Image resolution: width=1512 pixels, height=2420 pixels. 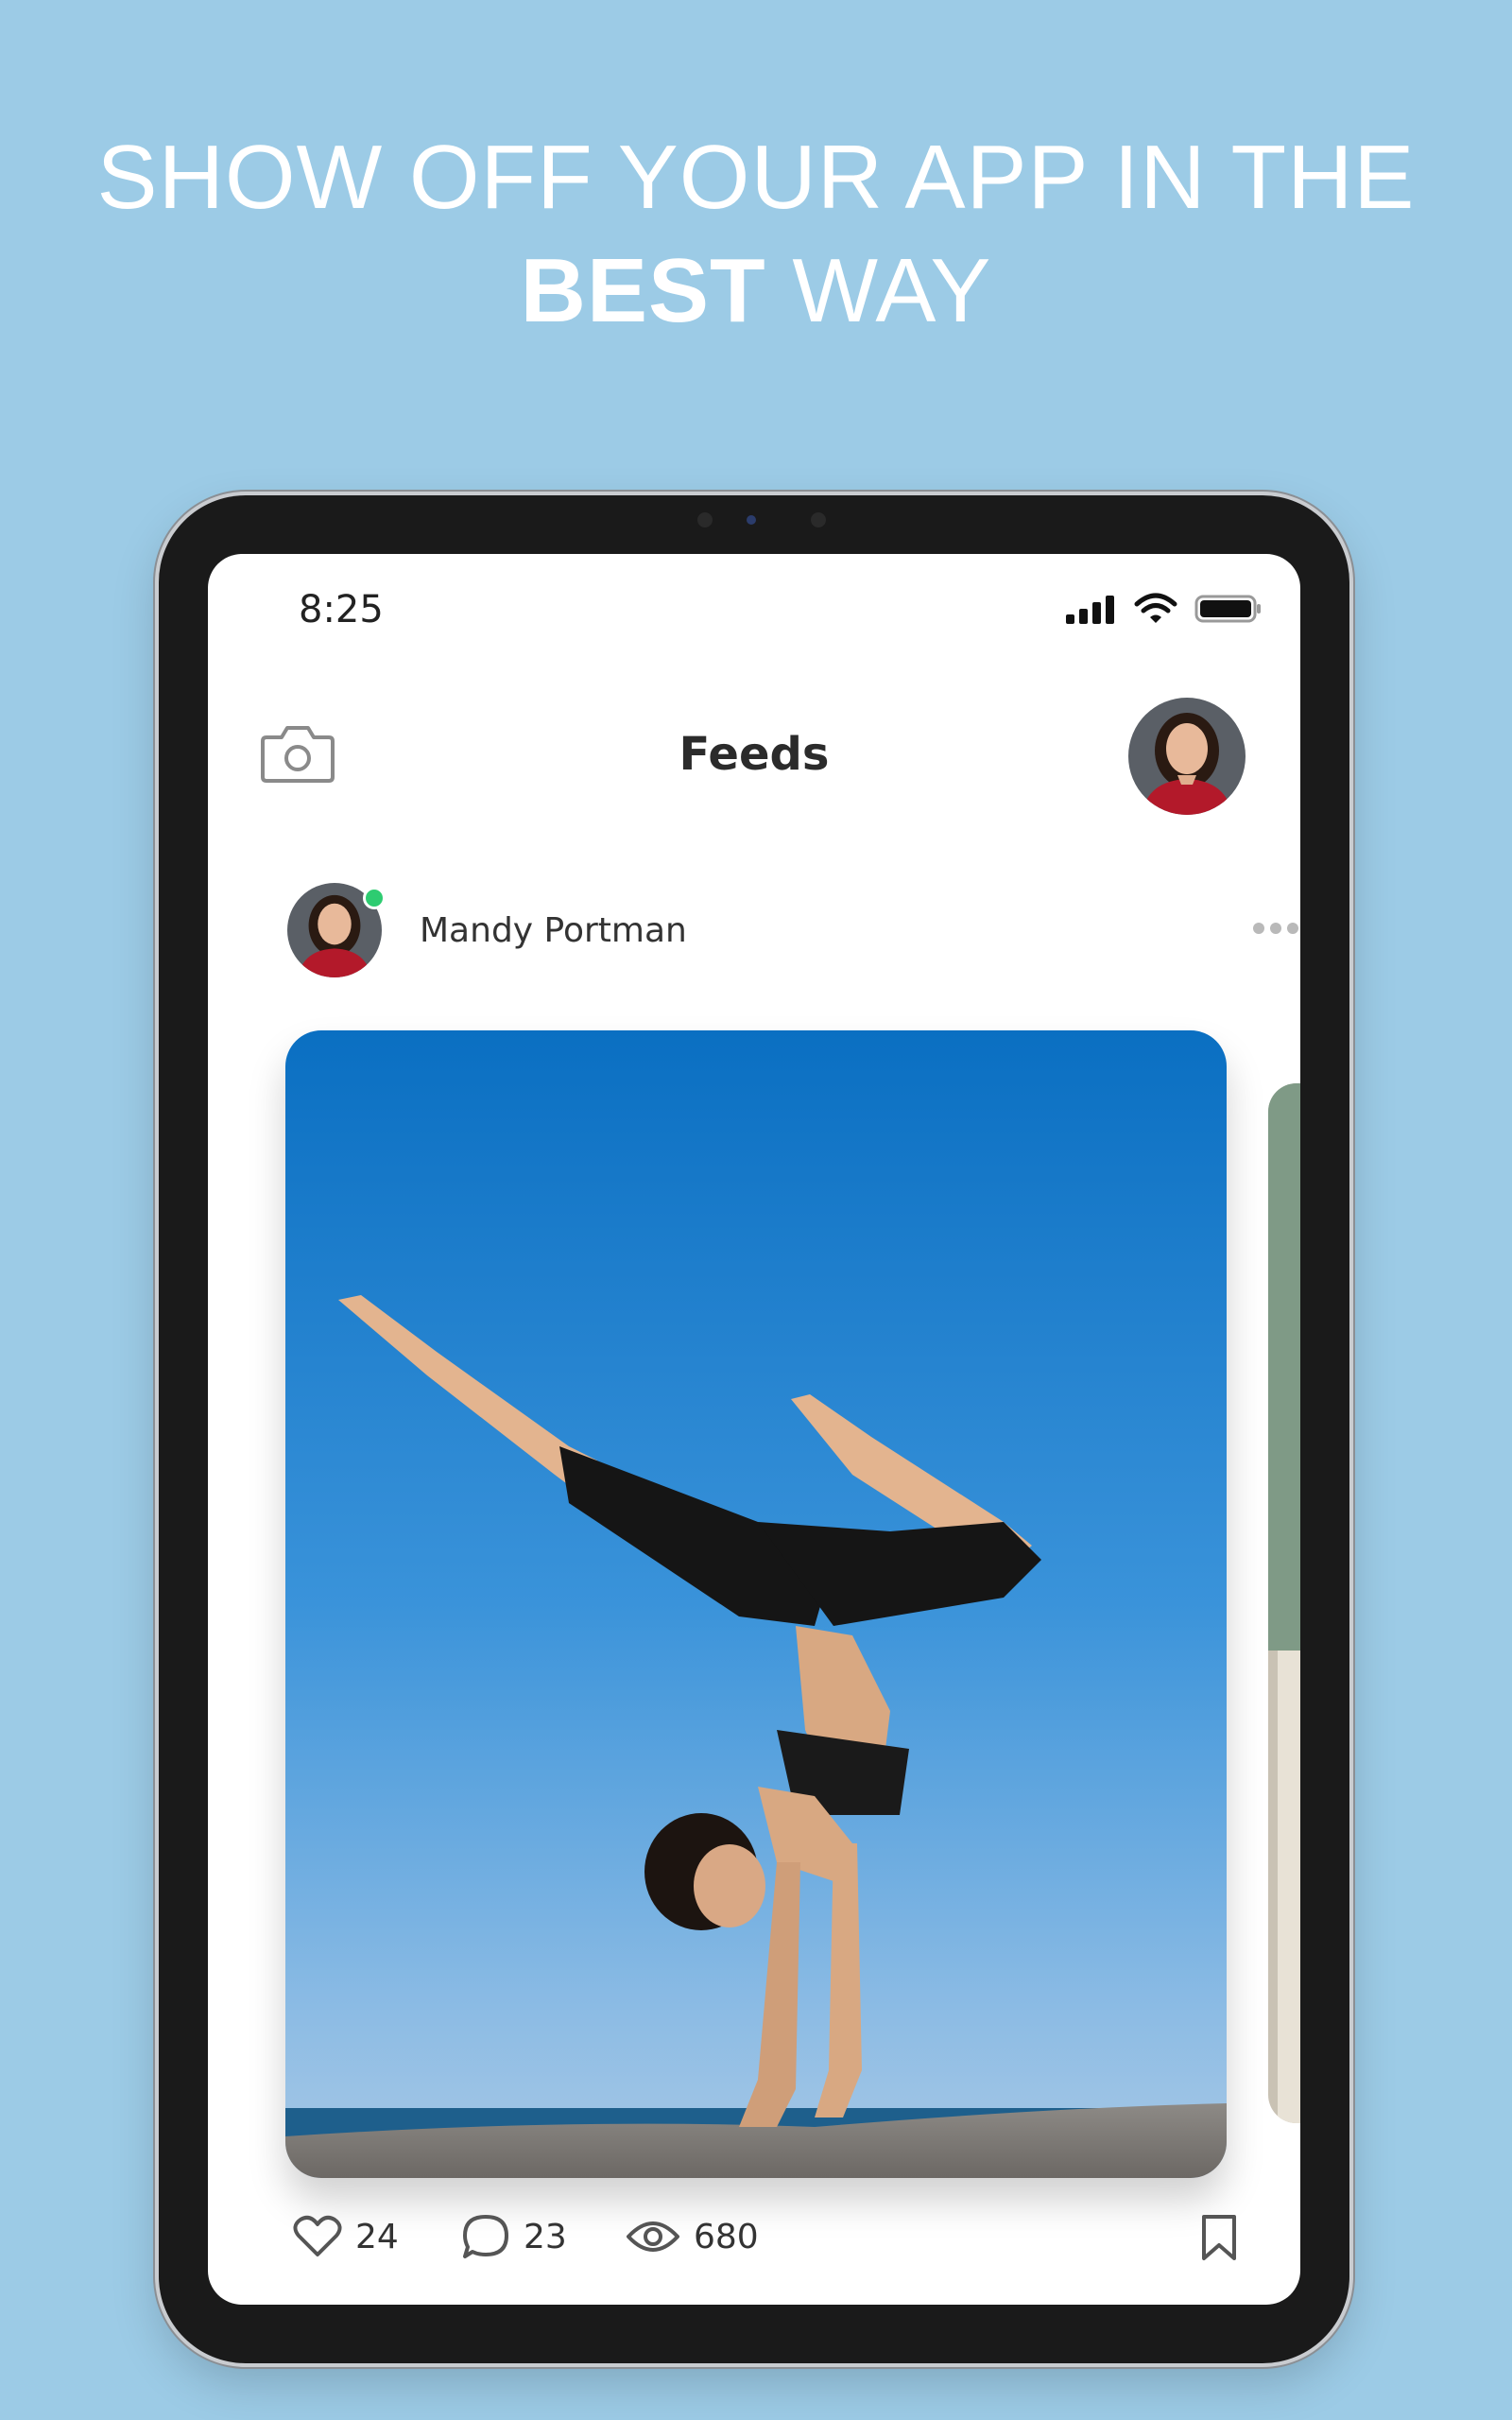 What do you see at coordinates (317, 2235) in the screenshot?
I see `heart-icon` at bounding box center [317, 2235].